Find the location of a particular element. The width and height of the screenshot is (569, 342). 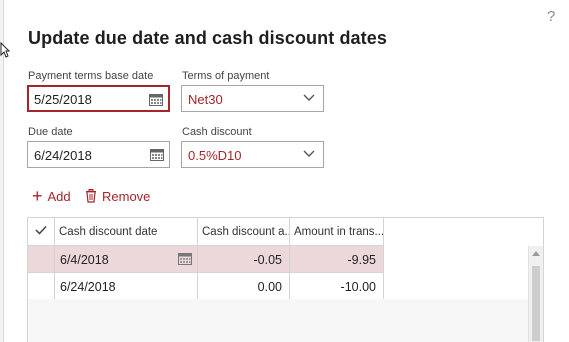

column-header-cash-discount-date: Cash discount date is located at coordinates (126, 232).